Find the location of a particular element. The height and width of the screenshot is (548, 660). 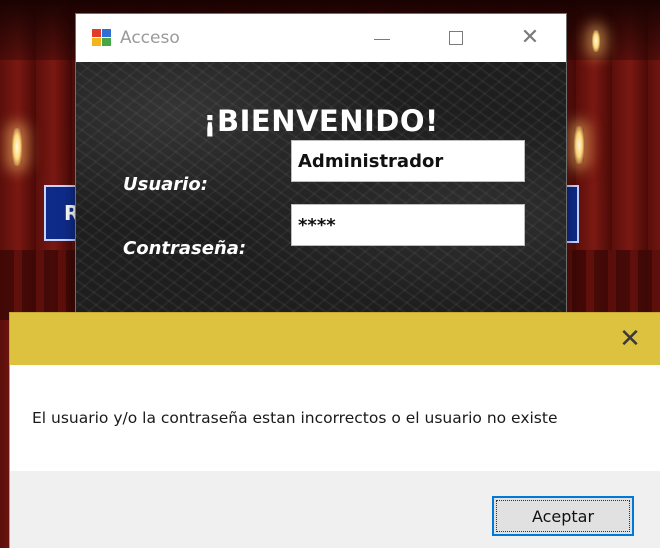

background-button-right is located at coordinates (572, 214).